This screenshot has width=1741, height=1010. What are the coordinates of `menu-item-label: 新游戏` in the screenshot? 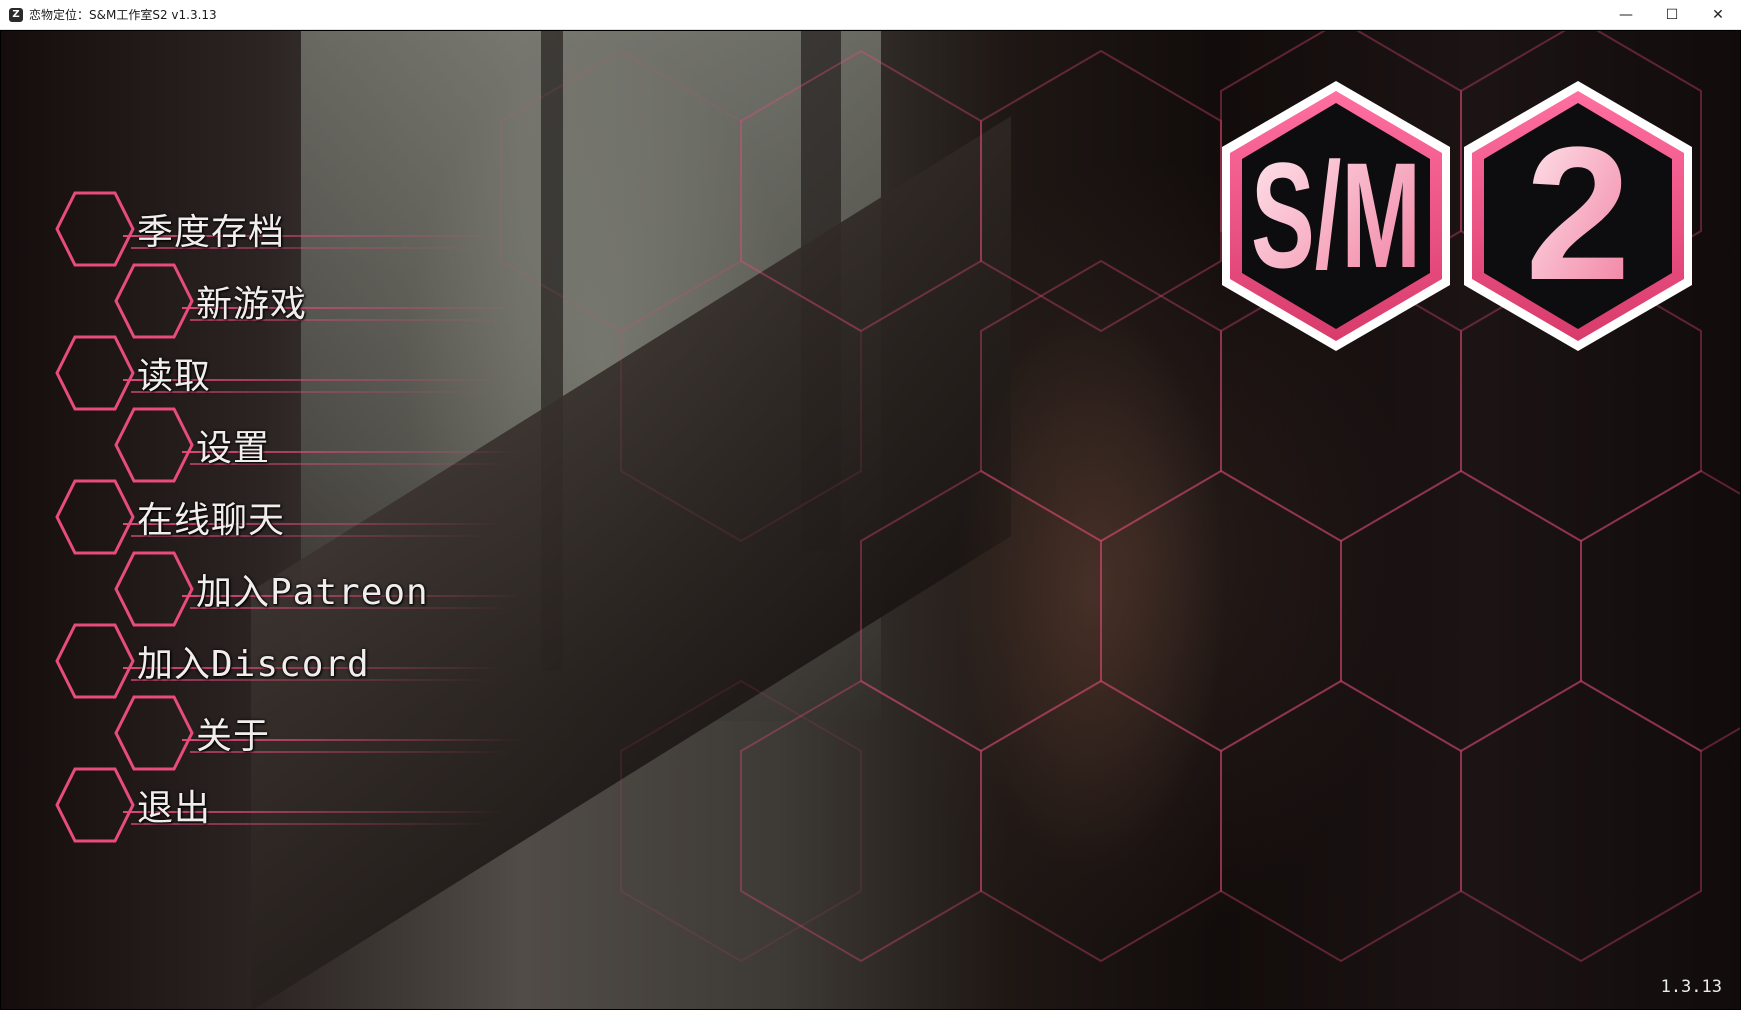 It's located at (252, 304).